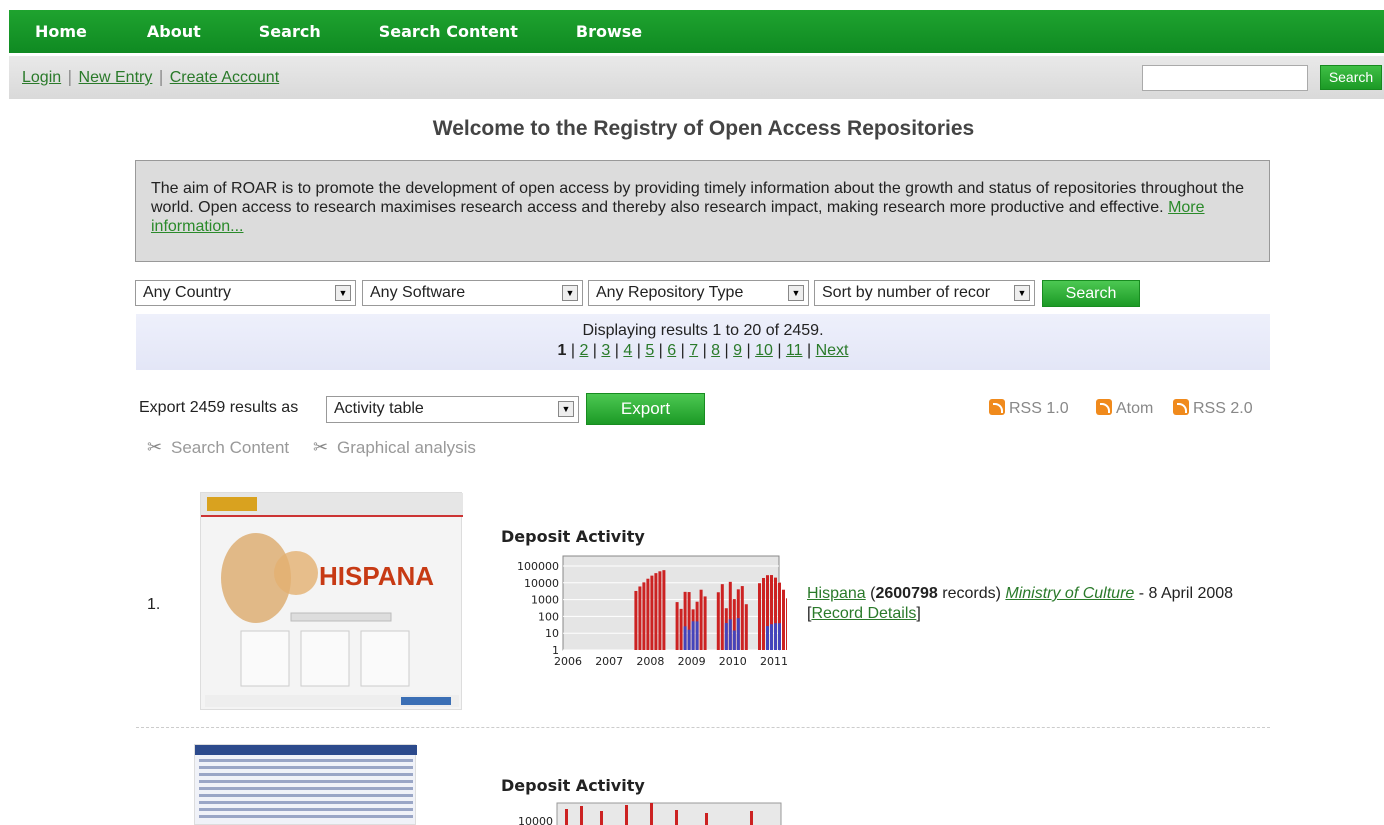  What do you see at coordinates (671, 350) in the screenshot?
I see `page-link: 6` at bounding box center [671, 350].